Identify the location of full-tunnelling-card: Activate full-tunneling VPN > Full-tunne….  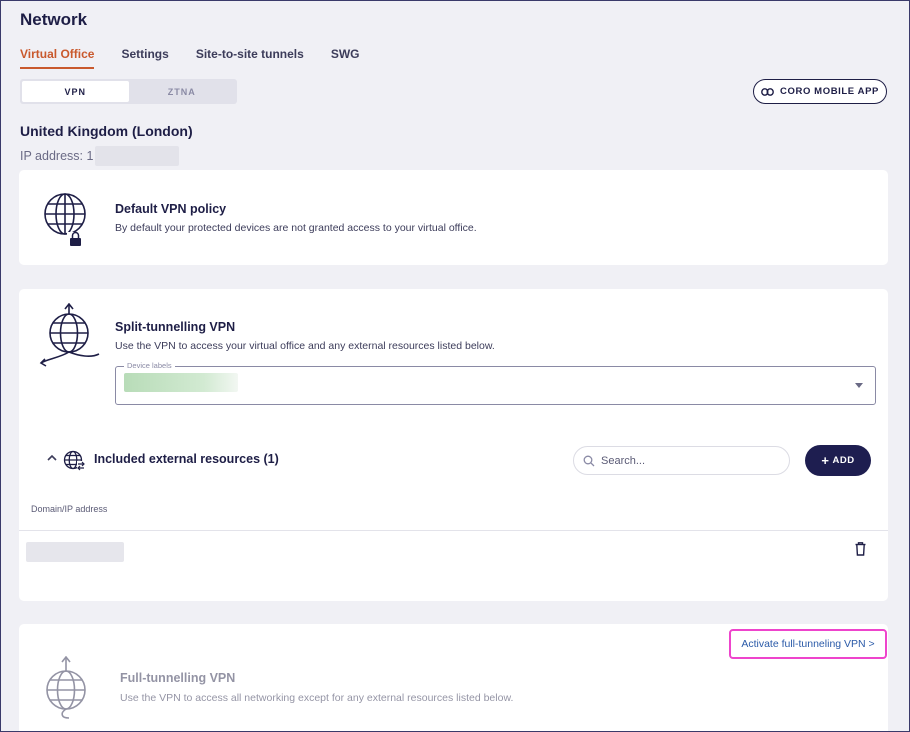
(453, 678).